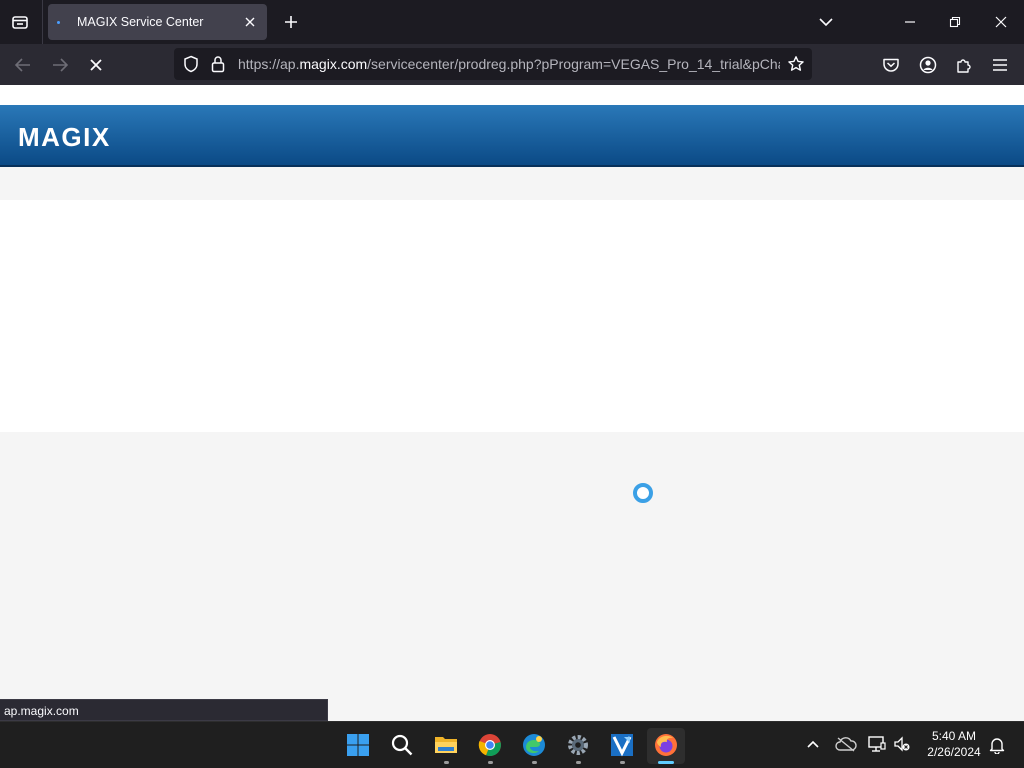  I want to click on minimize-icon, so click(910, 22).